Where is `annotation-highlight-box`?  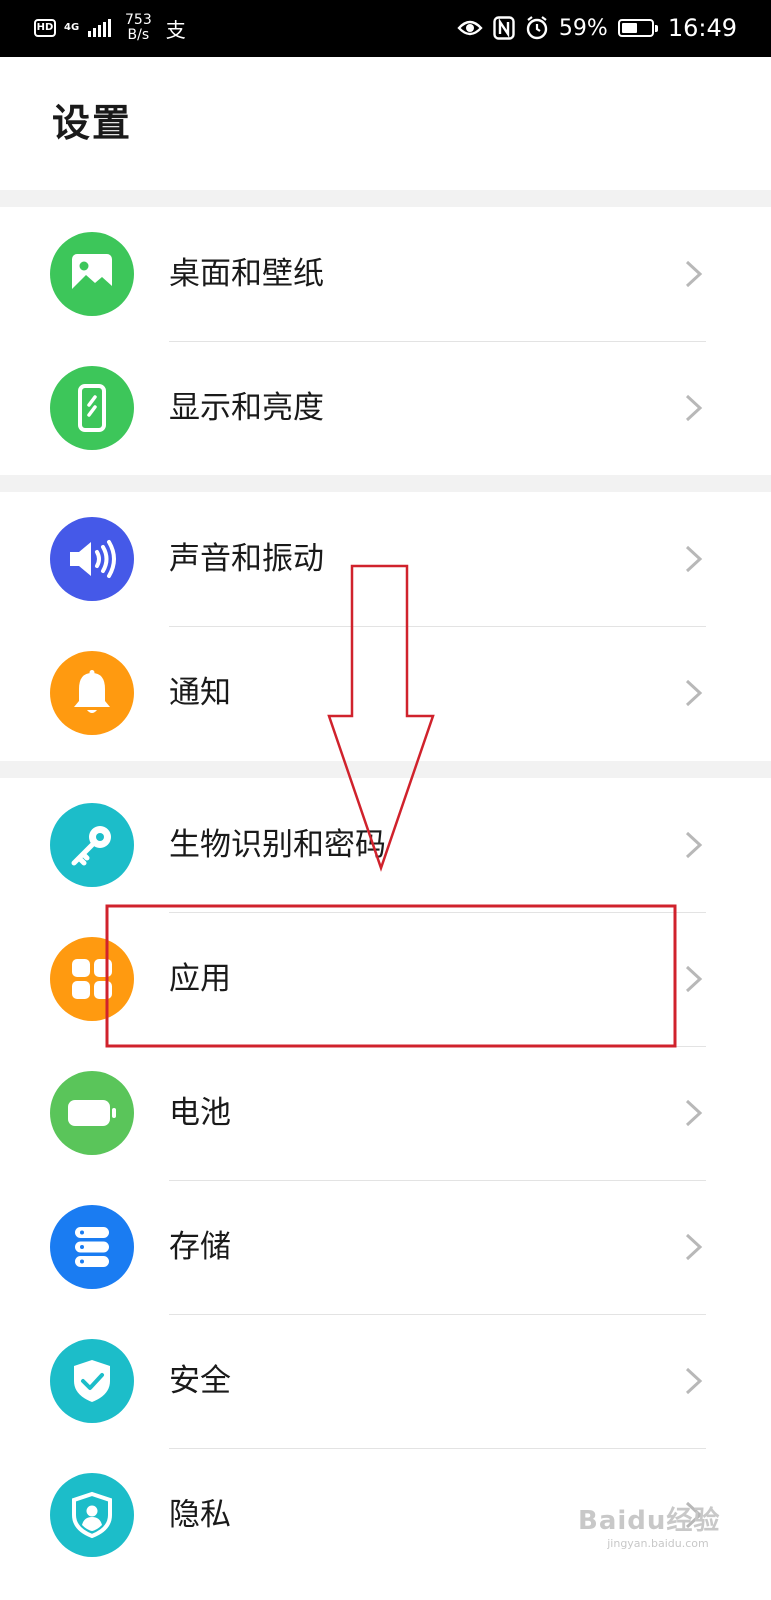 annotation-highlight-box is located at coordinates (391, 976).